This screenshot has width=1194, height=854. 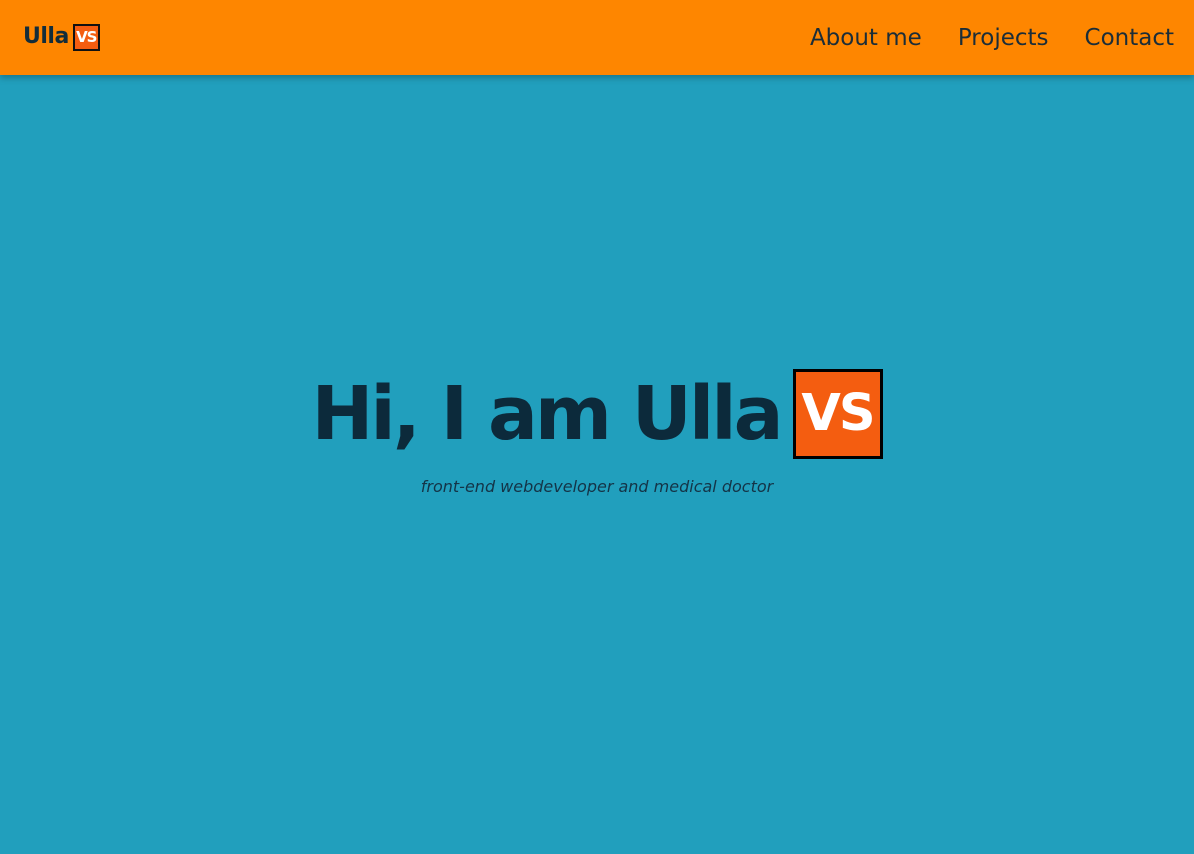 I want to click on nav-about-me-link: About me, so click(x=866, y=38).